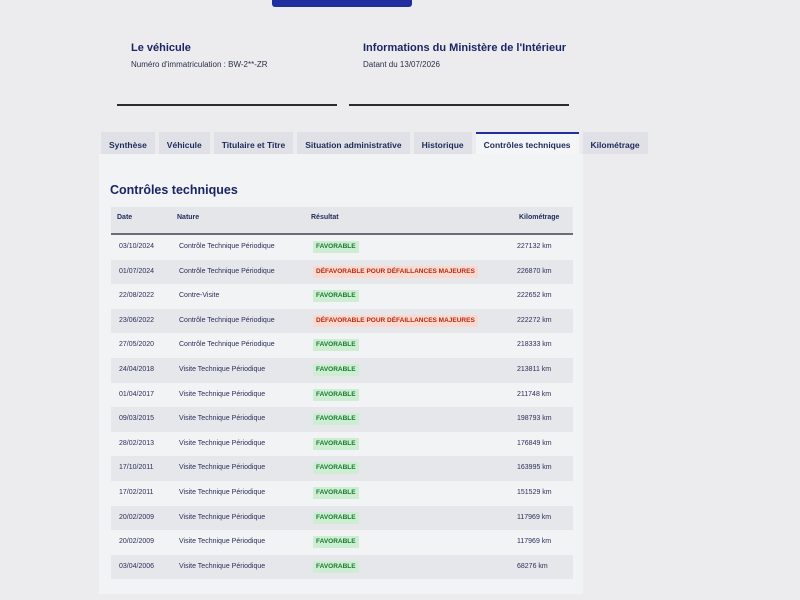 Image resolution: width=800 pixels, height=600 pixels. Describe the element at coordinates (539, 217) in the screenshot. I see `header-mileage: Kilométrage` at that location.